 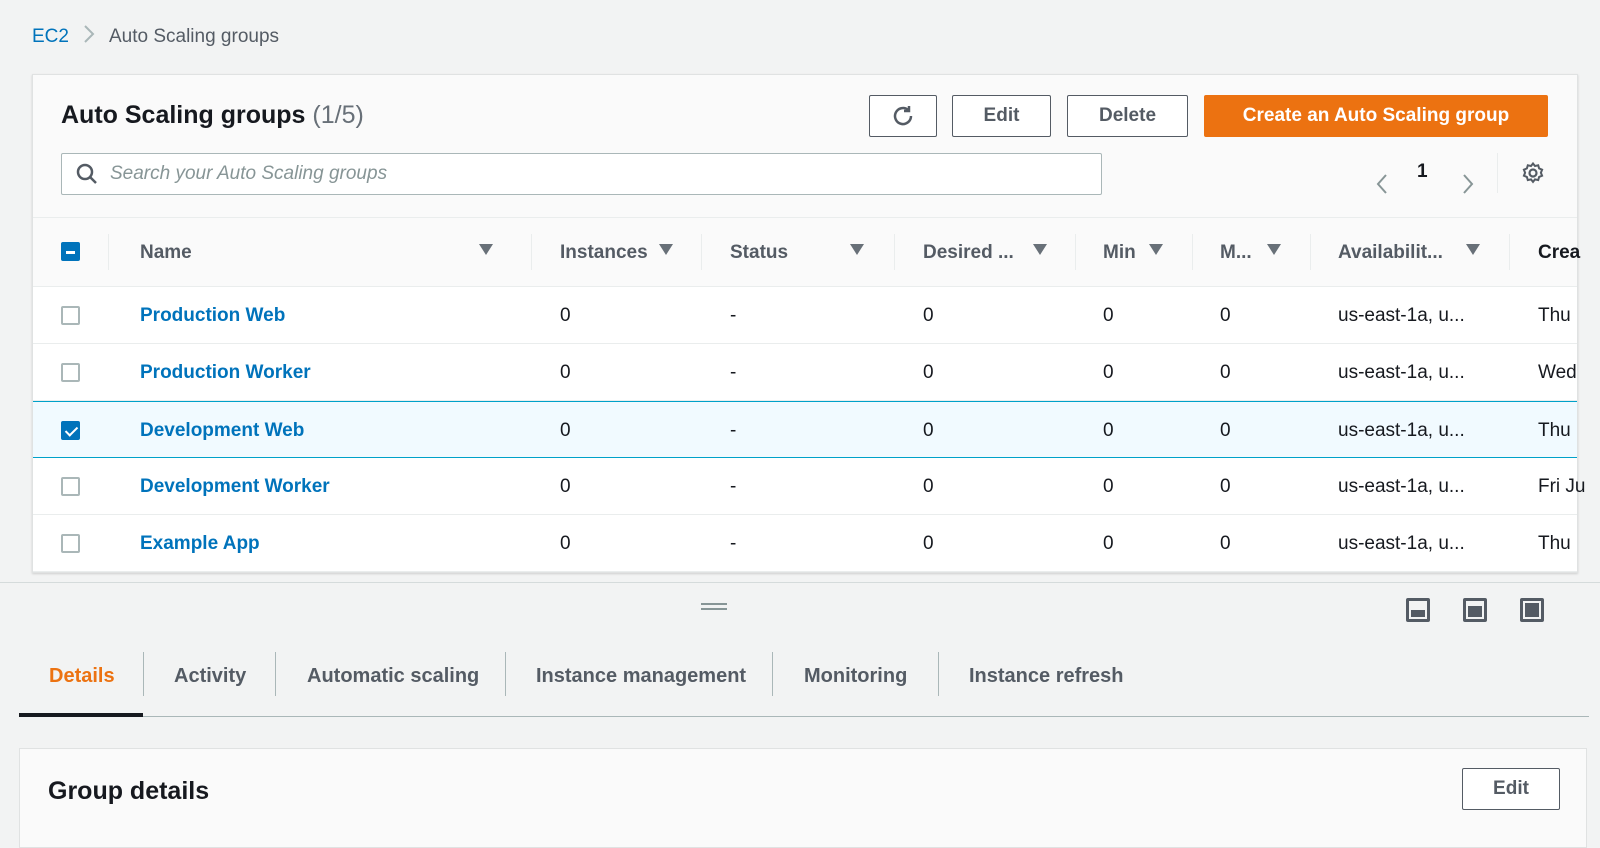 I want to click on search-icon, so click(x=86, y=173).